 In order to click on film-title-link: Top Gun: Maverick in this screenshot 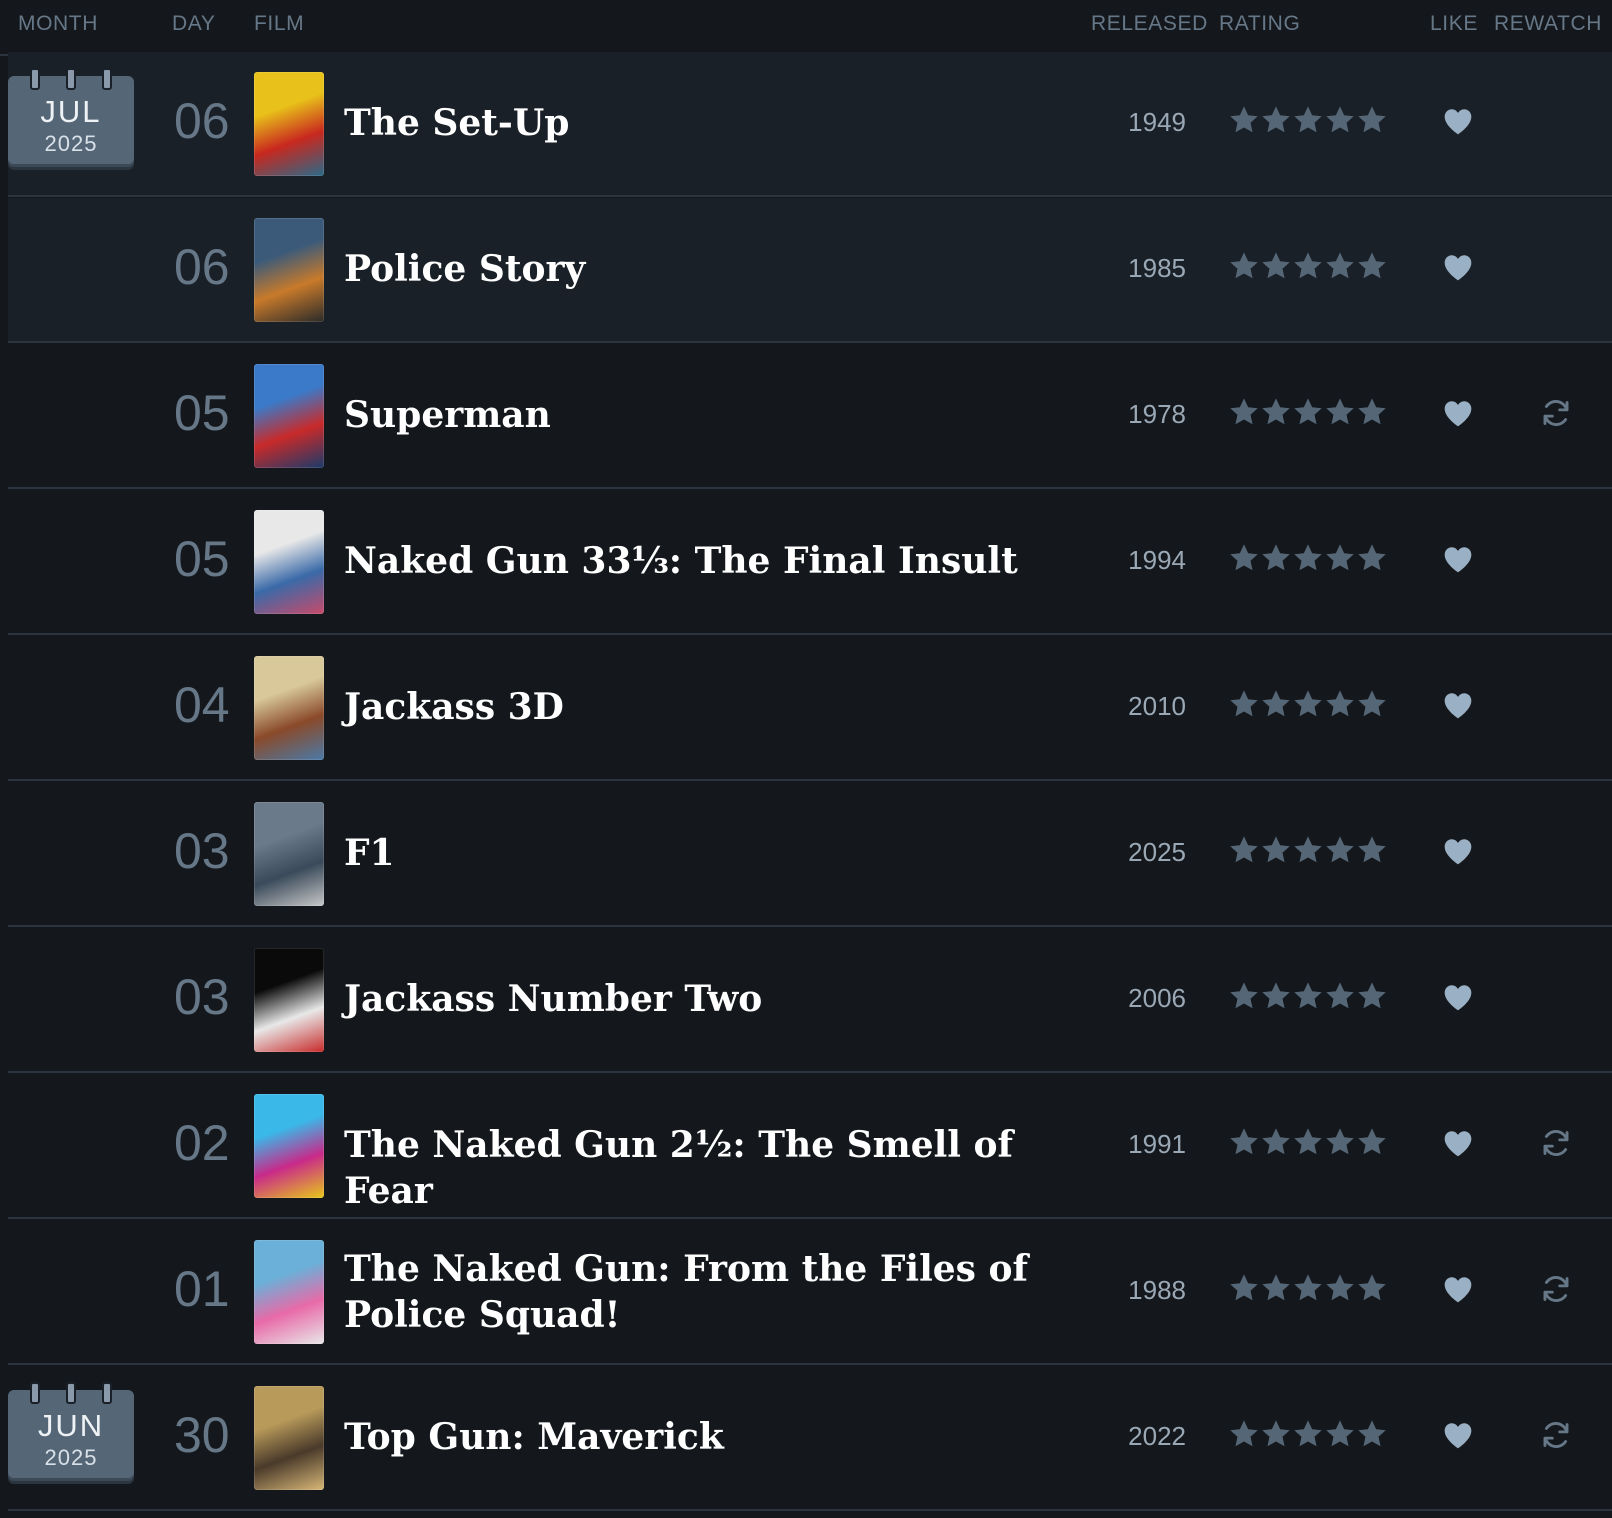, I will do `click(709, 1437)`.